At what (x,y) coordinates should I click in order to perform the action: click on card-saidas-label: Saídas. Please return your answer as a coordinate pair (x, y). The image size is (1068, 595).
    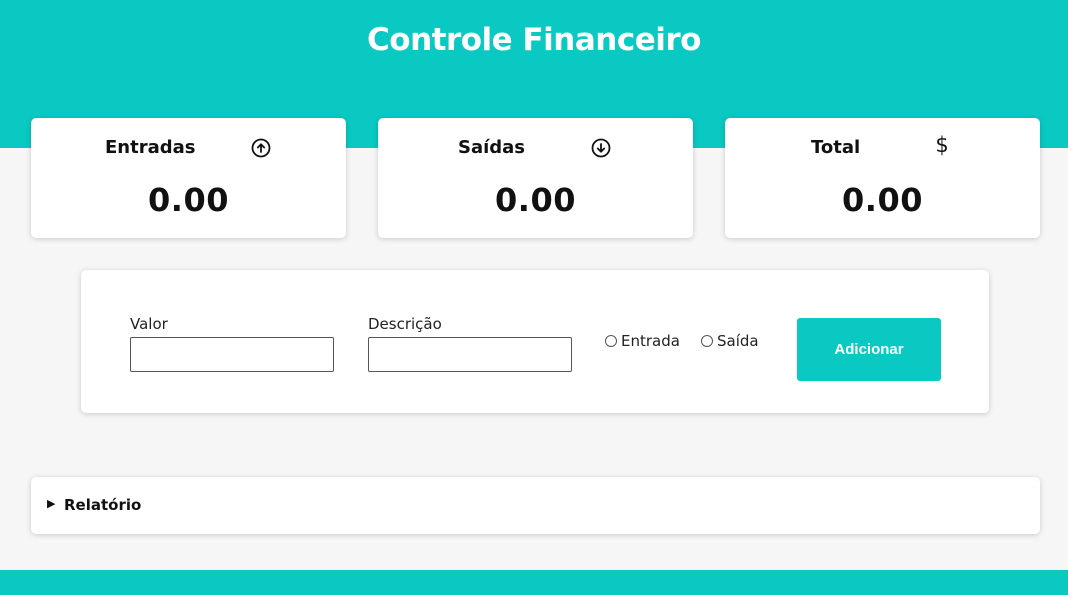
    Looking at the image, I should click on (492, 147).